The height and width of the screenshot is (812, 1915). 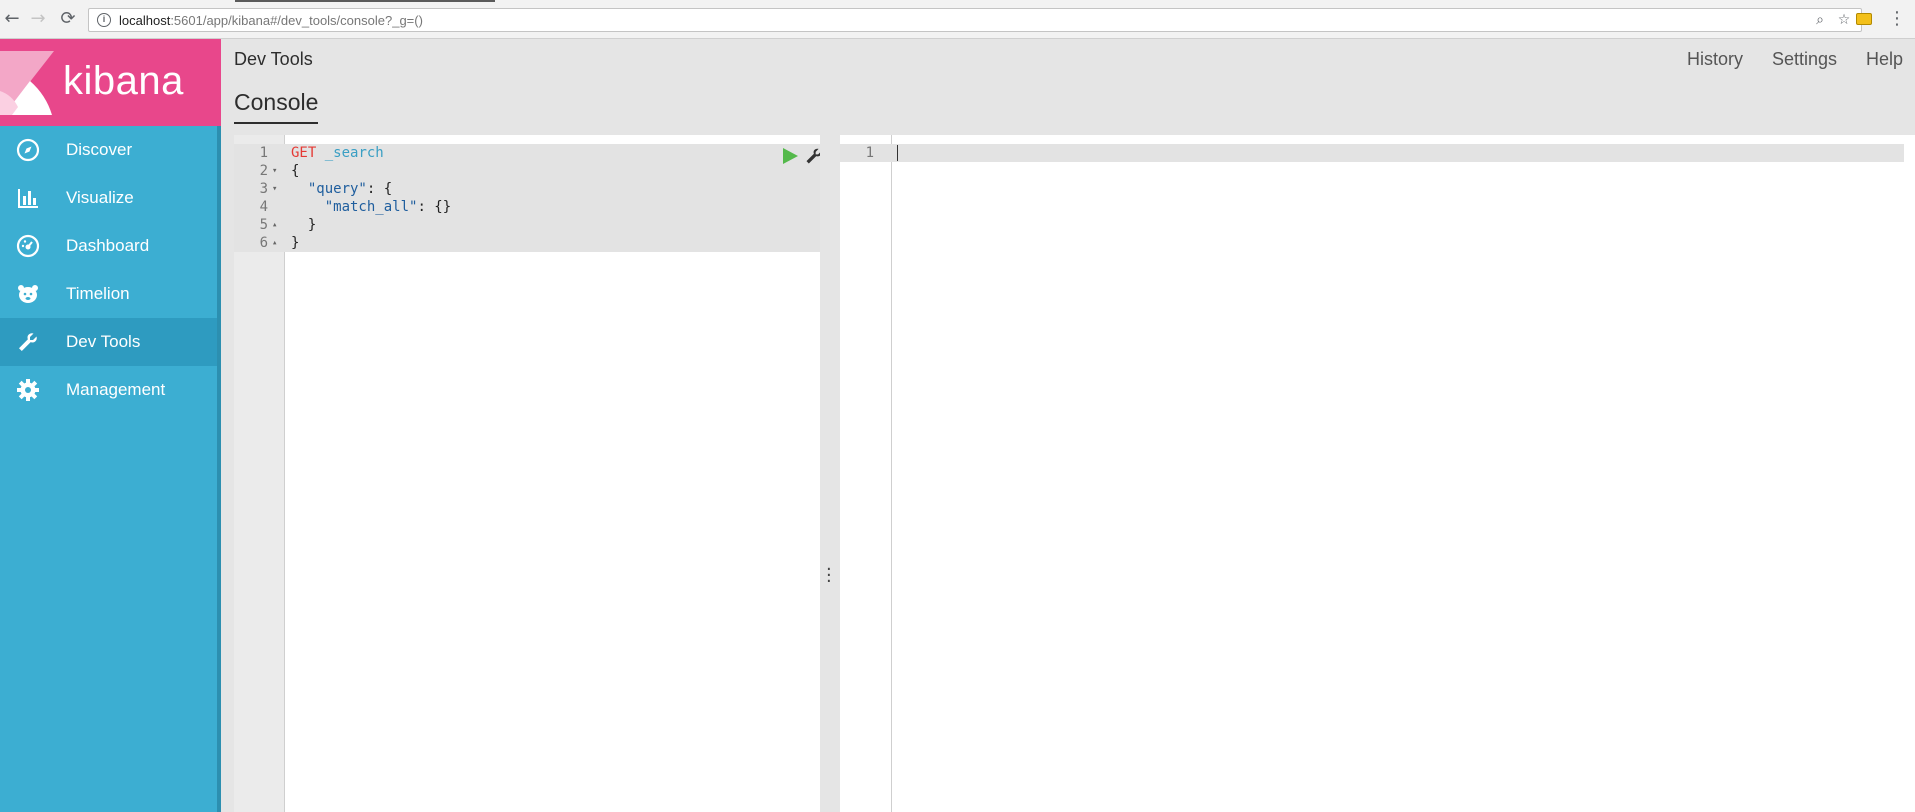 I want to click on sidebar-item-timelion: Timelion, so click(x=108, y=294).